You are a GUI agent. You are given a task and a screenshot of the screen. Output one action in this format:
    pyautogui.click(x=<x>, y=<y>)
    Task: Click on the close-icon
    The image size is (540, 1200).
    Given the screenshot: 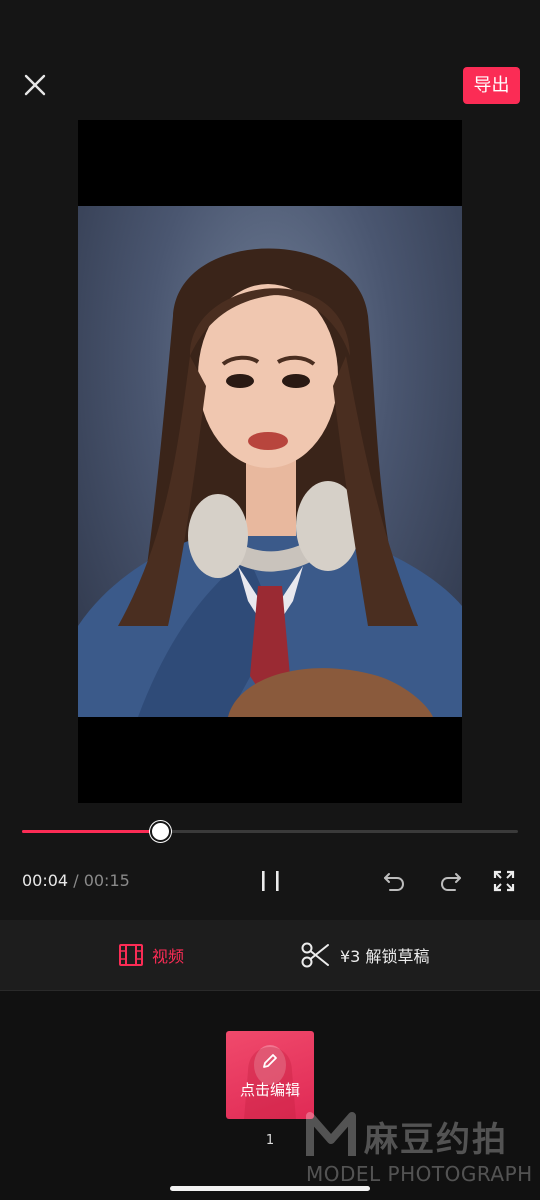 What is the action you would take?
    pyautogui.click(x=35, y=85)
    